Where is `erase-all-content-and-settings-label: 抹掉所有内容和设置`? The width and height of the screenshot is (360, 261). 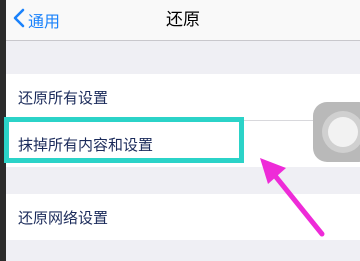 erase-all-content-and-settings-label: 抹掉所有内容和设置 is located at coordinates (86, 144).